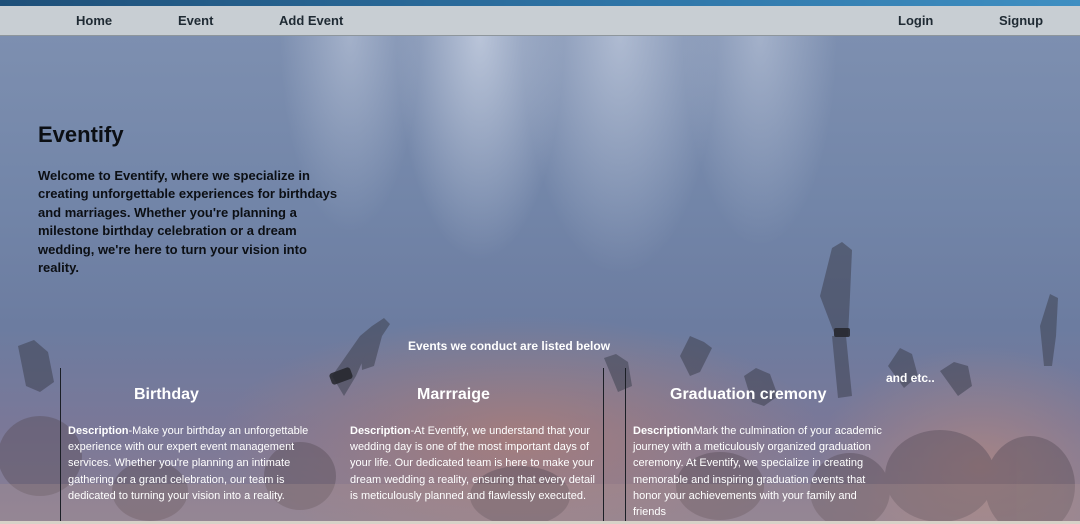 The width and height of the screenshot is (1080, 524). What do you see at coordinates (195, 20) in the screenshot?
I see `nav-event-link: Event` at bounding box center [195, 20].